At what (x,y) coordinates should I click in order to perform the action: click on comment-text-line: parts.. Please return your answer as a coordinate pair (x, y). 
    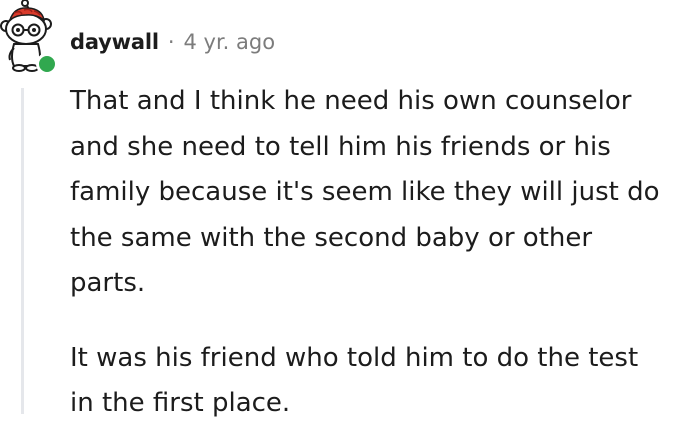
    Looking at the image, I should click on (108, 283).